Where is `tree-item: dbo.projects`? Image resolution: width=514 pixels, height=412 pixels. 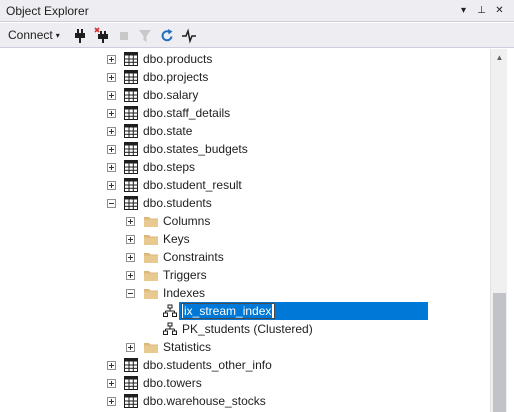
tree-item: dbo.projects is located at coordinates (245, 77).